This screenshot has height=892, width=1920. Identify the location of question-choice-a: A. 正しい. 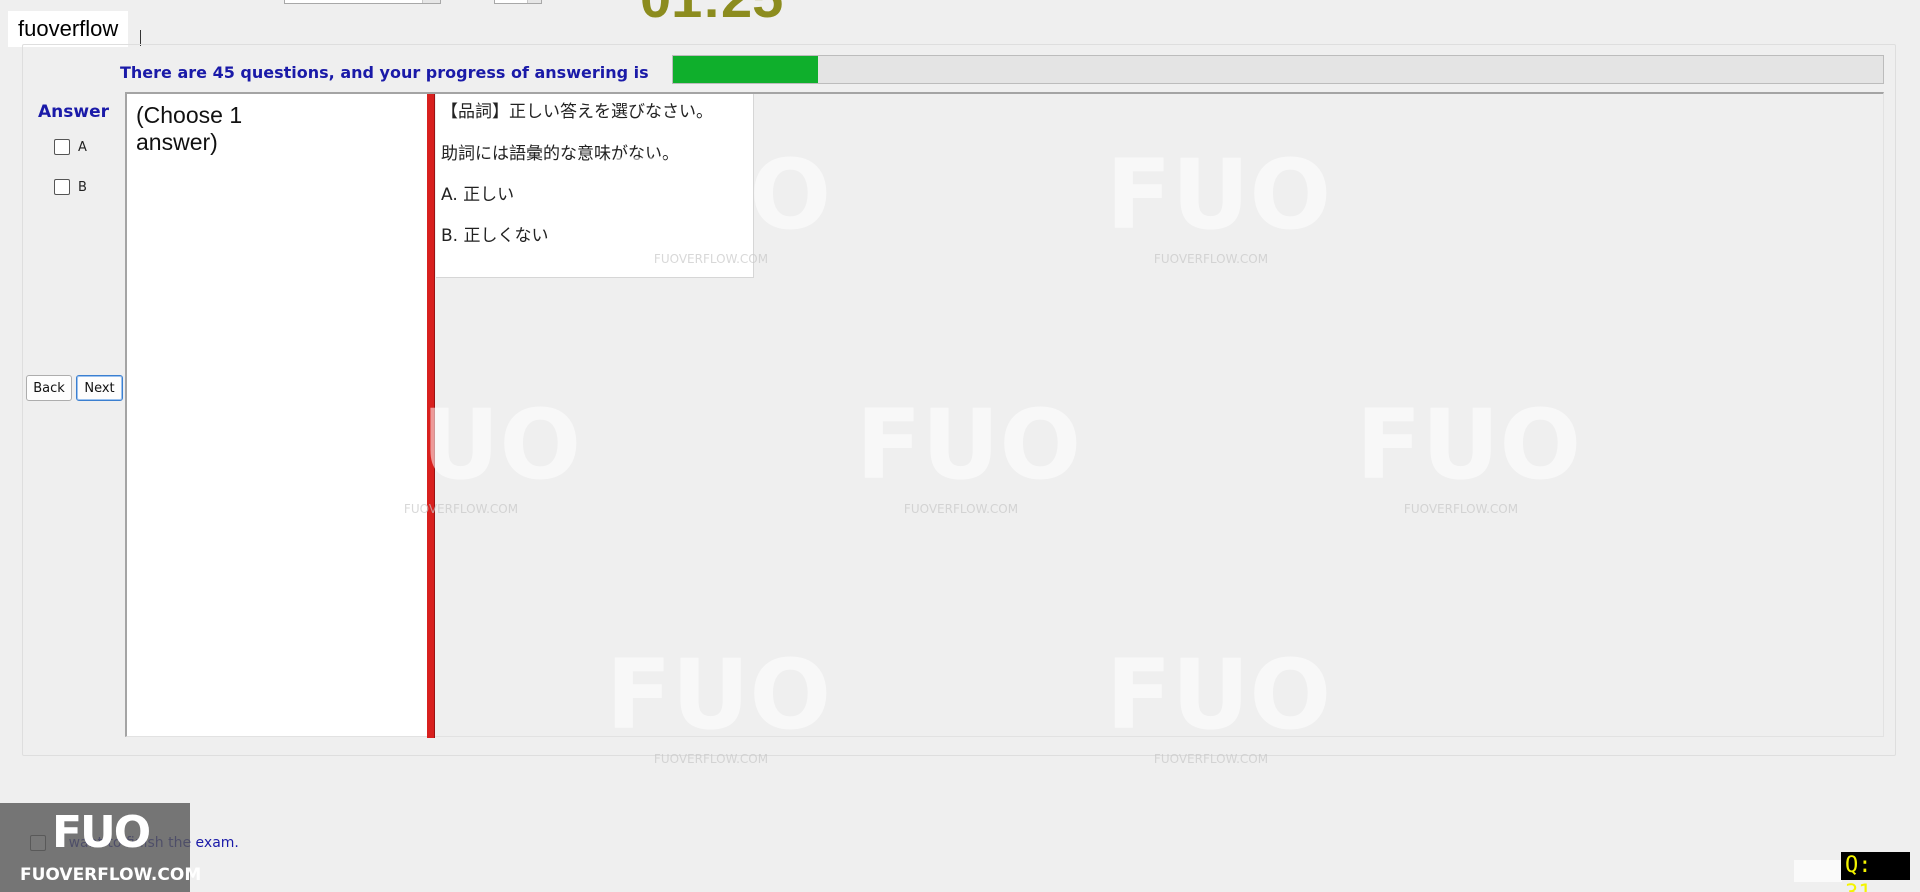
(478, 195).